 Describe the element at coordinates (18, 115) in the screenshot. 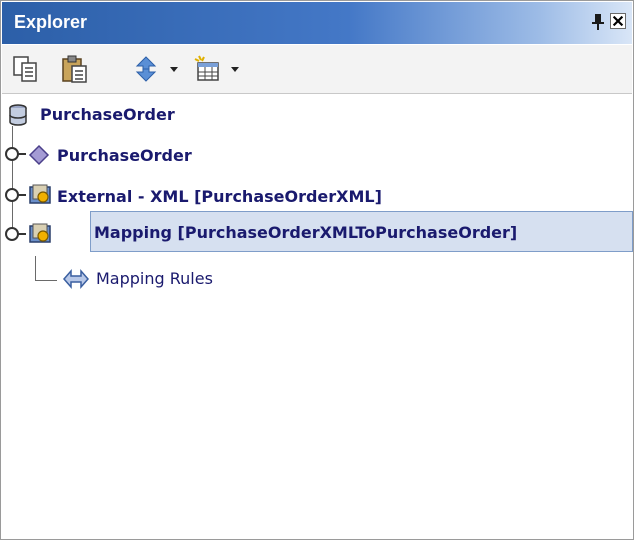

I see `database-icon` at that location.